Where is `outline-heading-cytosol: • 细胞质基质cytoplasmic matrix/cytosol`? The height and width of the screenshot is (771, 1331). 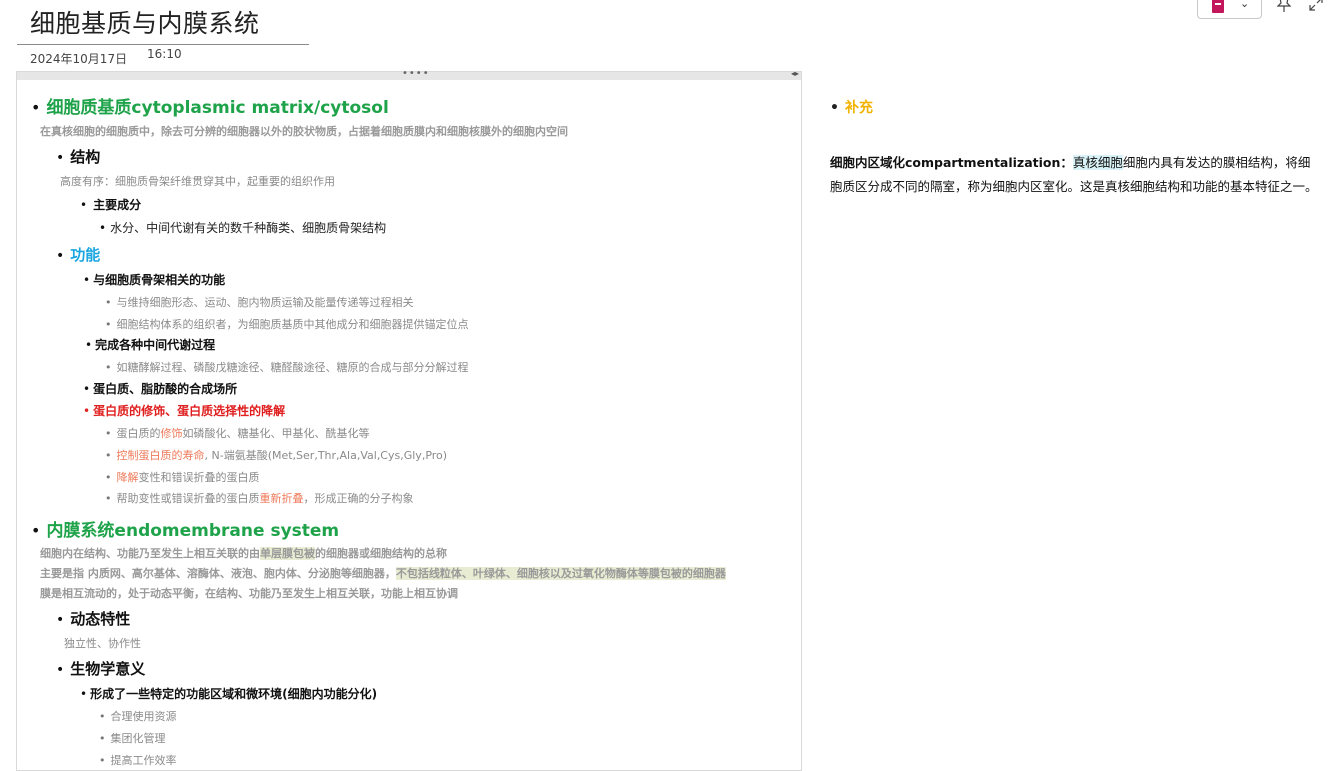 outline-heading-cytosol: • 细胞质基质cytoplasmic matrix/cytosol is located at coordinates (210, 105).